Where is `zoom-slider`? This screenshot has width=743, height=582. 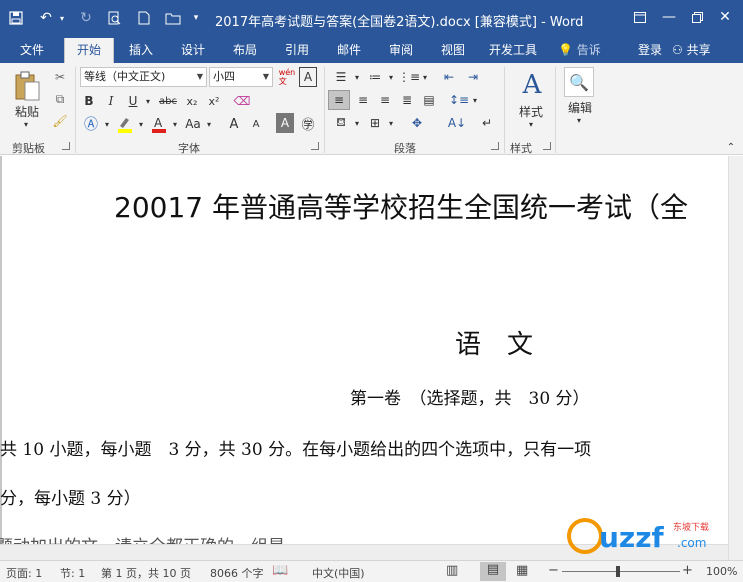 zoom-slider is located at coordinates (621, 571).